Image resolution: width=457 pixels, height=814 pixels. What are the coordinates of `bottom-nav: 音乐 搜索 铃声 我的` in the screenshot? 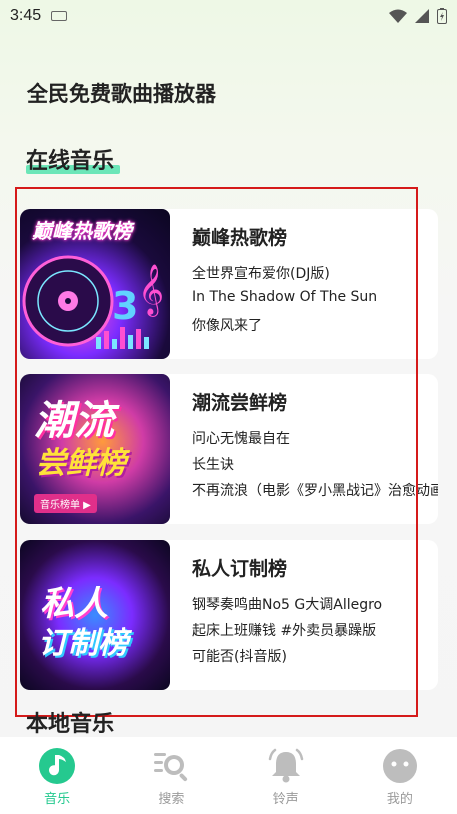 It's located at (228, 775).